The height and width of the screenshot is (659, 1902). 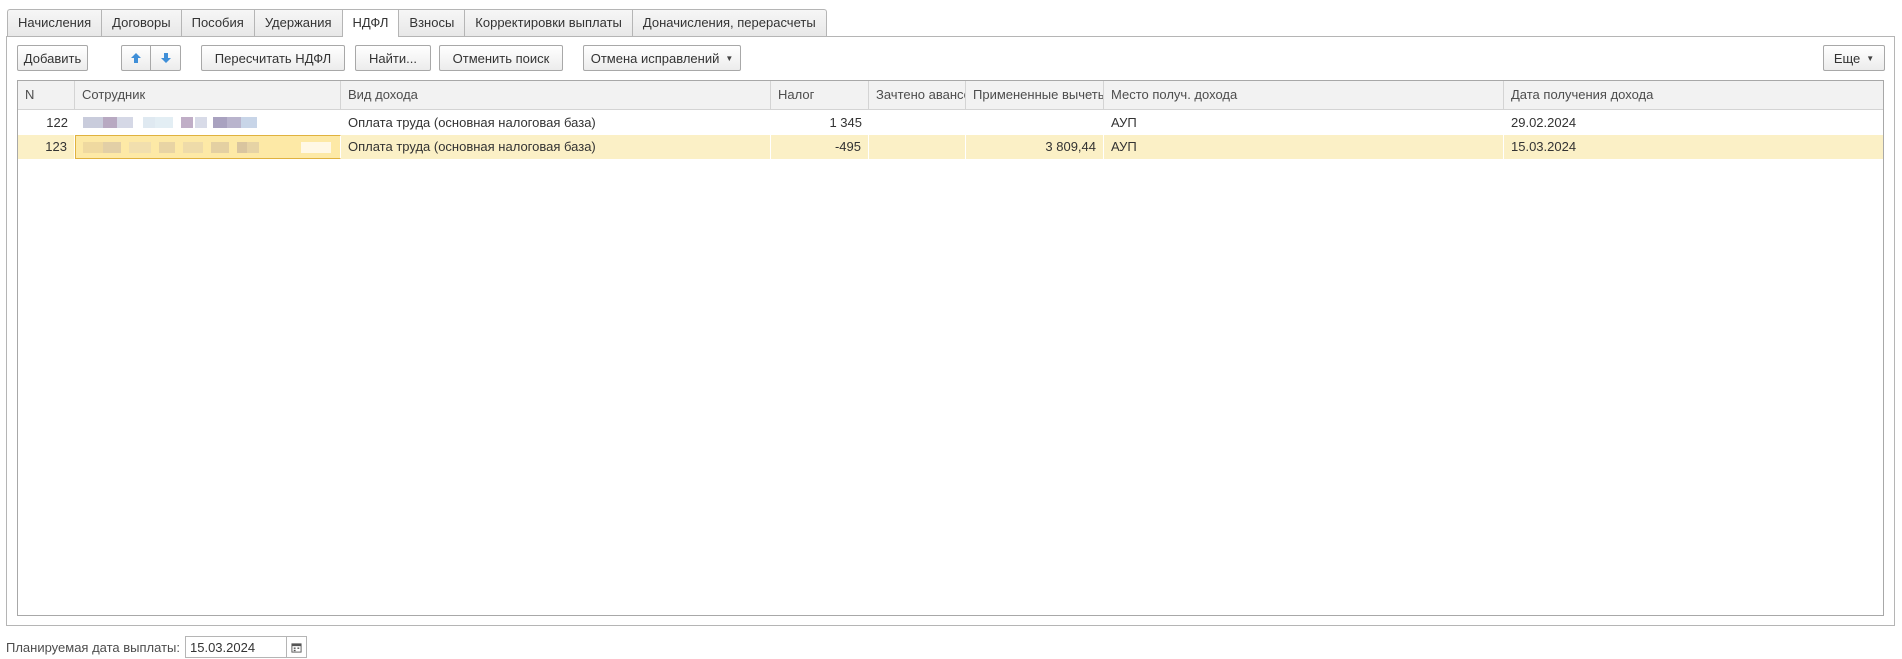 What do you see at coordinates (46, 95) in the screenshot?
I see `col-header-n: N` at bounding box center [46, 95].